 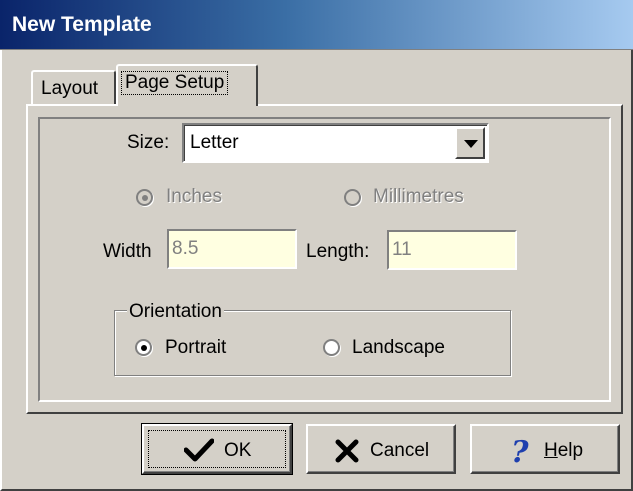 What do you see at coordinates (238, 450) in the screenshot?
I see `ok-label: OK` at bounding box center [238, 450].